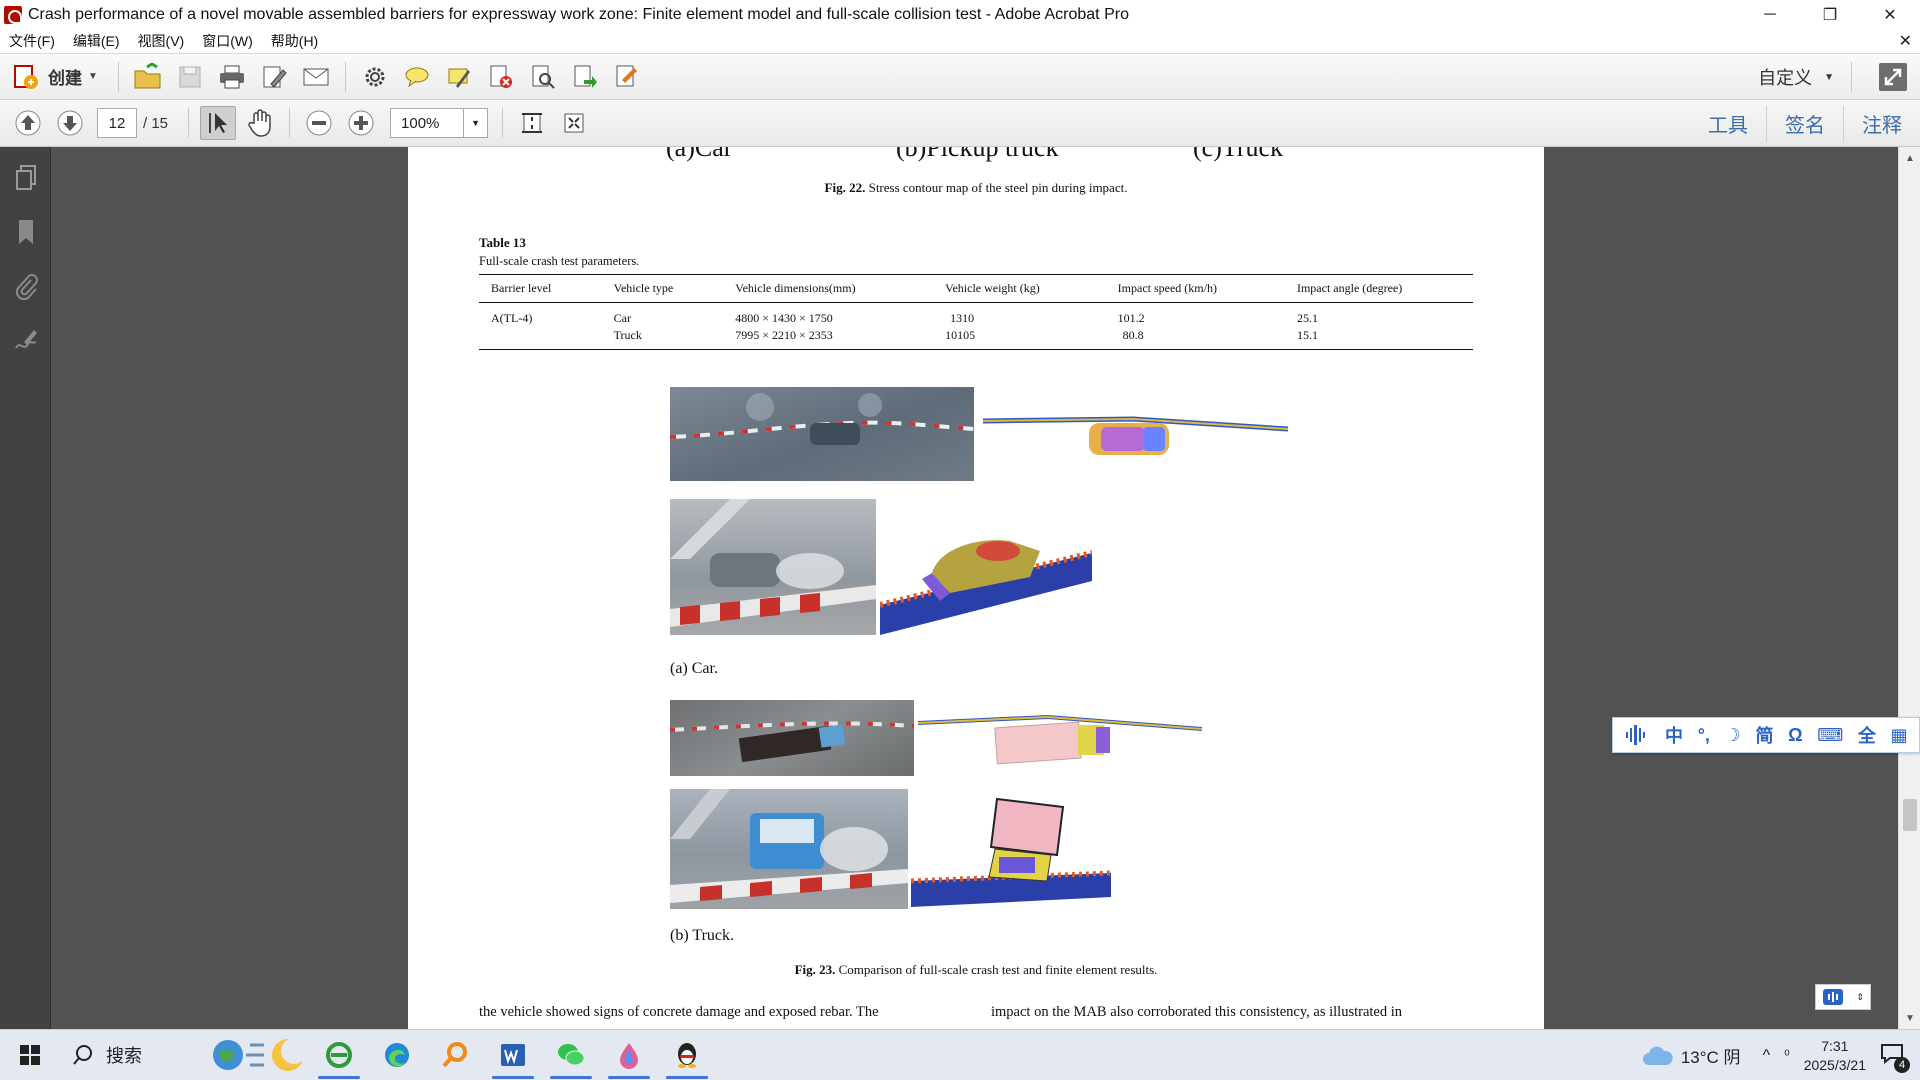  I want to click on notification-center-button: 4, so click(1895, 1057).